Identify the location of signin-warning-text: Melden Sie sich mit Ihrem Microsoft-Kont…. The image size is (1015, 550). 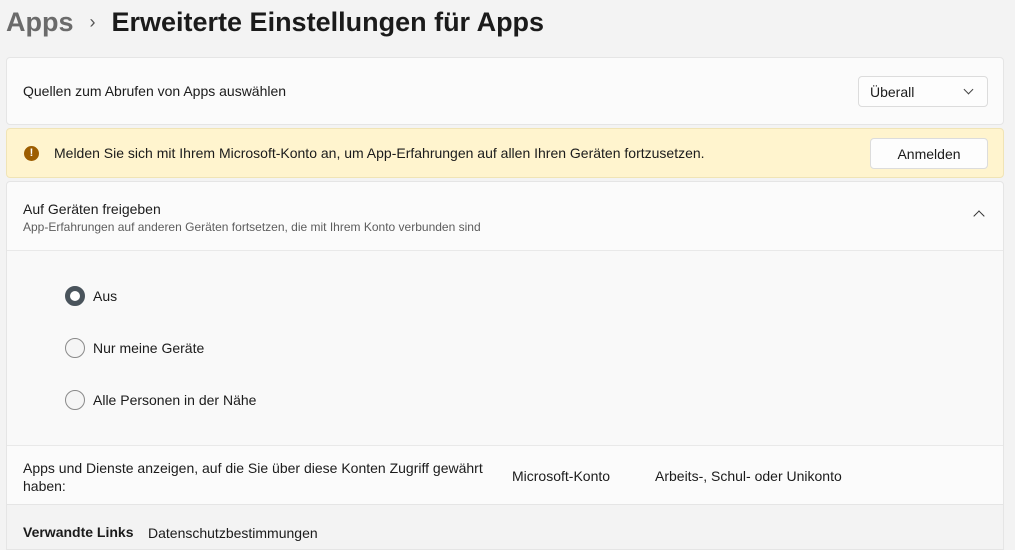
(379, 153).